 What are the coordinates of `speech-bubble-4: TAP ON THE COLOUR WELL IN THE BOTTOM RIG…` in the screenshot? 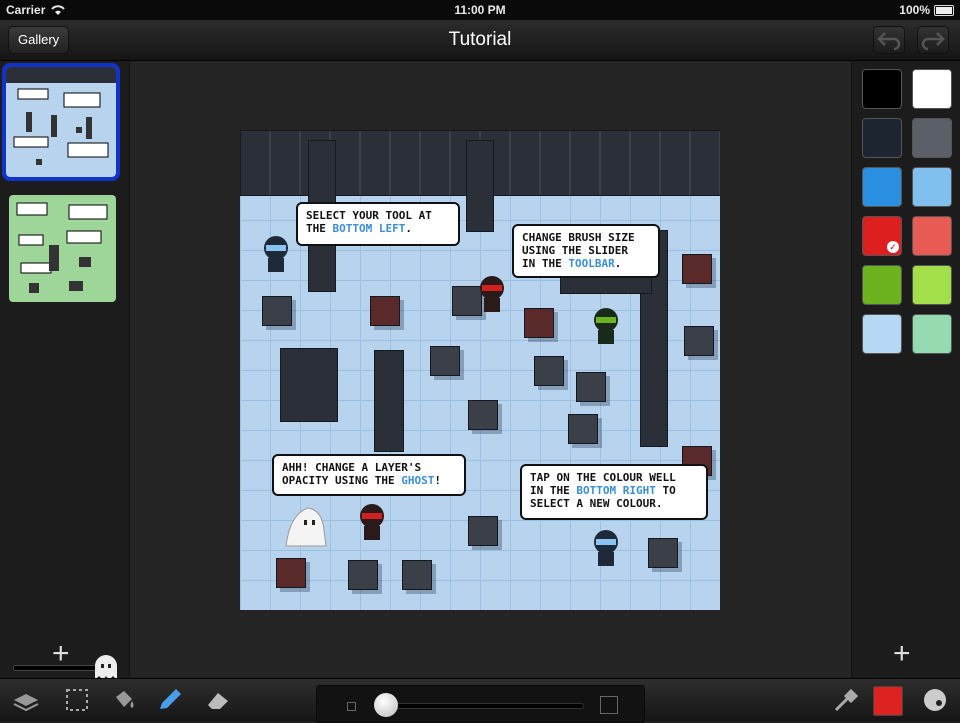 It's located at (614, 492).